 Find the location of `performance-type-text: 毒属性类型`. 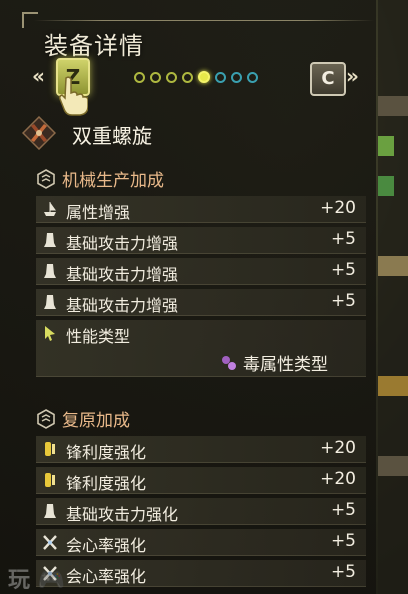

performance-type-text: 毒属性类型 is located at coordinates (285, 365).